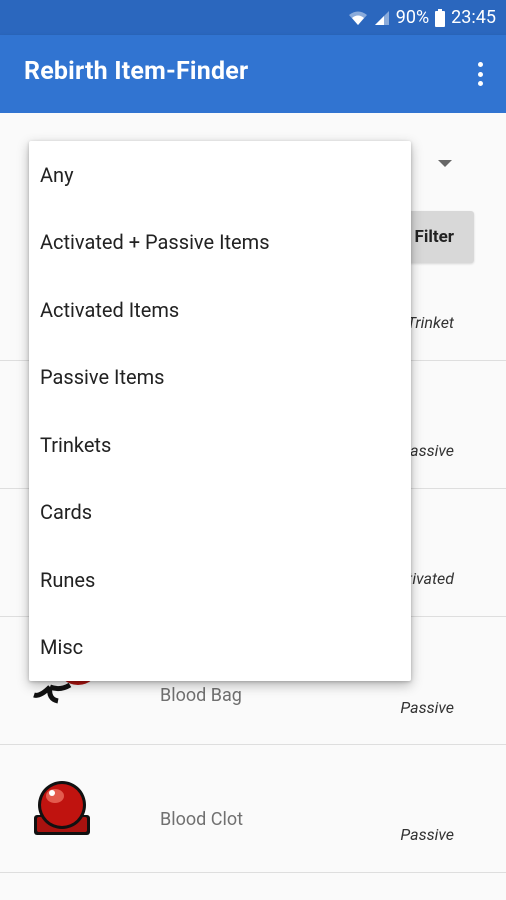 Image resolution: width=506 pixels, height=900 pixels. I want to click on battery-icon, so click(440, 17).